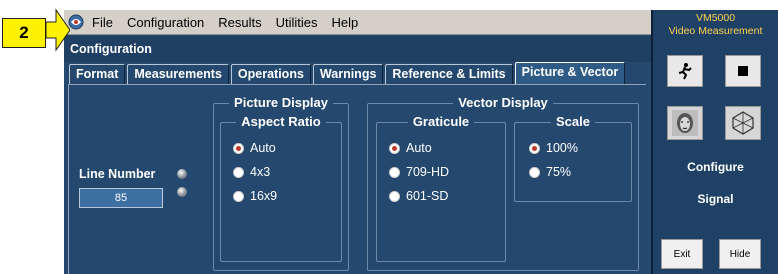 Image resolution: width=778 pixels, height=274 pixels. I want to click on tab-warnings: Warnings, so click(348, 74).